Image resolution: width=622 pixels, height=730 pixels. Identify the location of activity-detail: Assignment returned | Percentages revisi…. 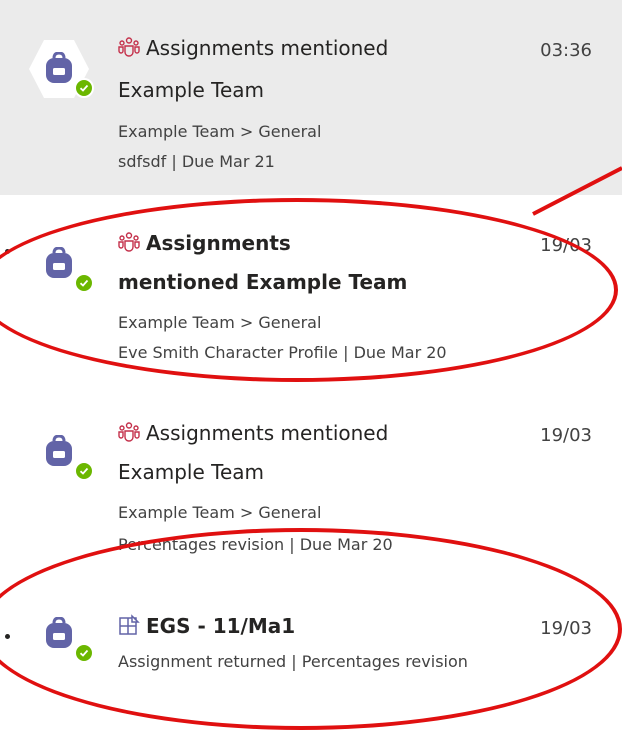
(293, 661).